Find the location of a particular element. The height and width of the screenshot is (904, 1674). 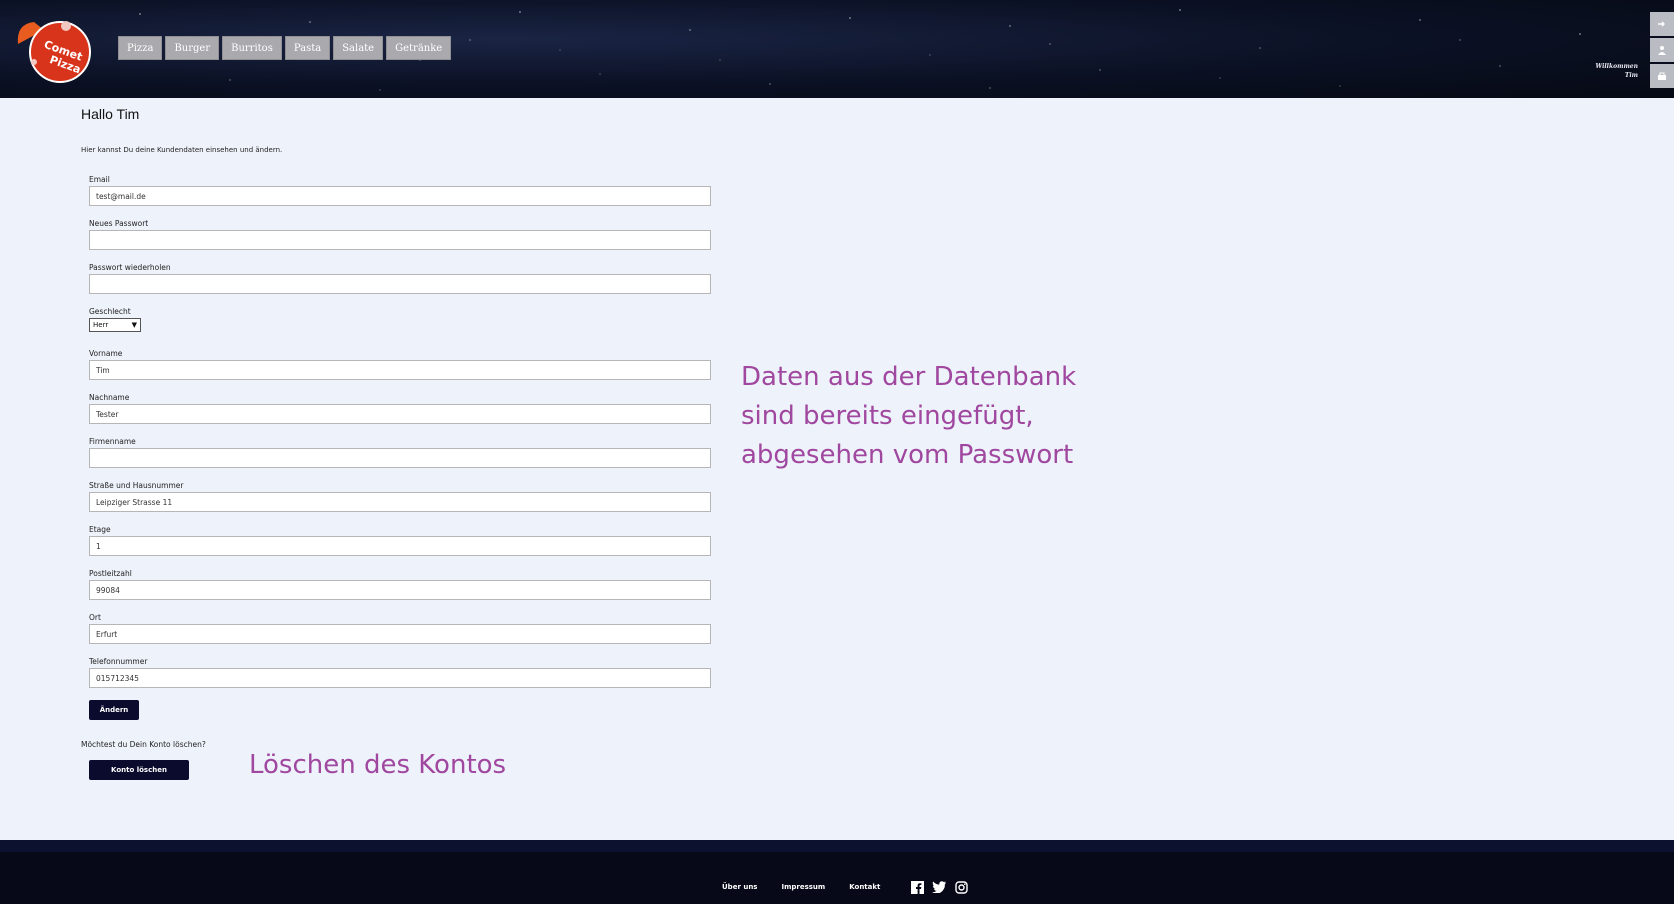

gender-label: Geschlecht is located at coordinates (110, 311).